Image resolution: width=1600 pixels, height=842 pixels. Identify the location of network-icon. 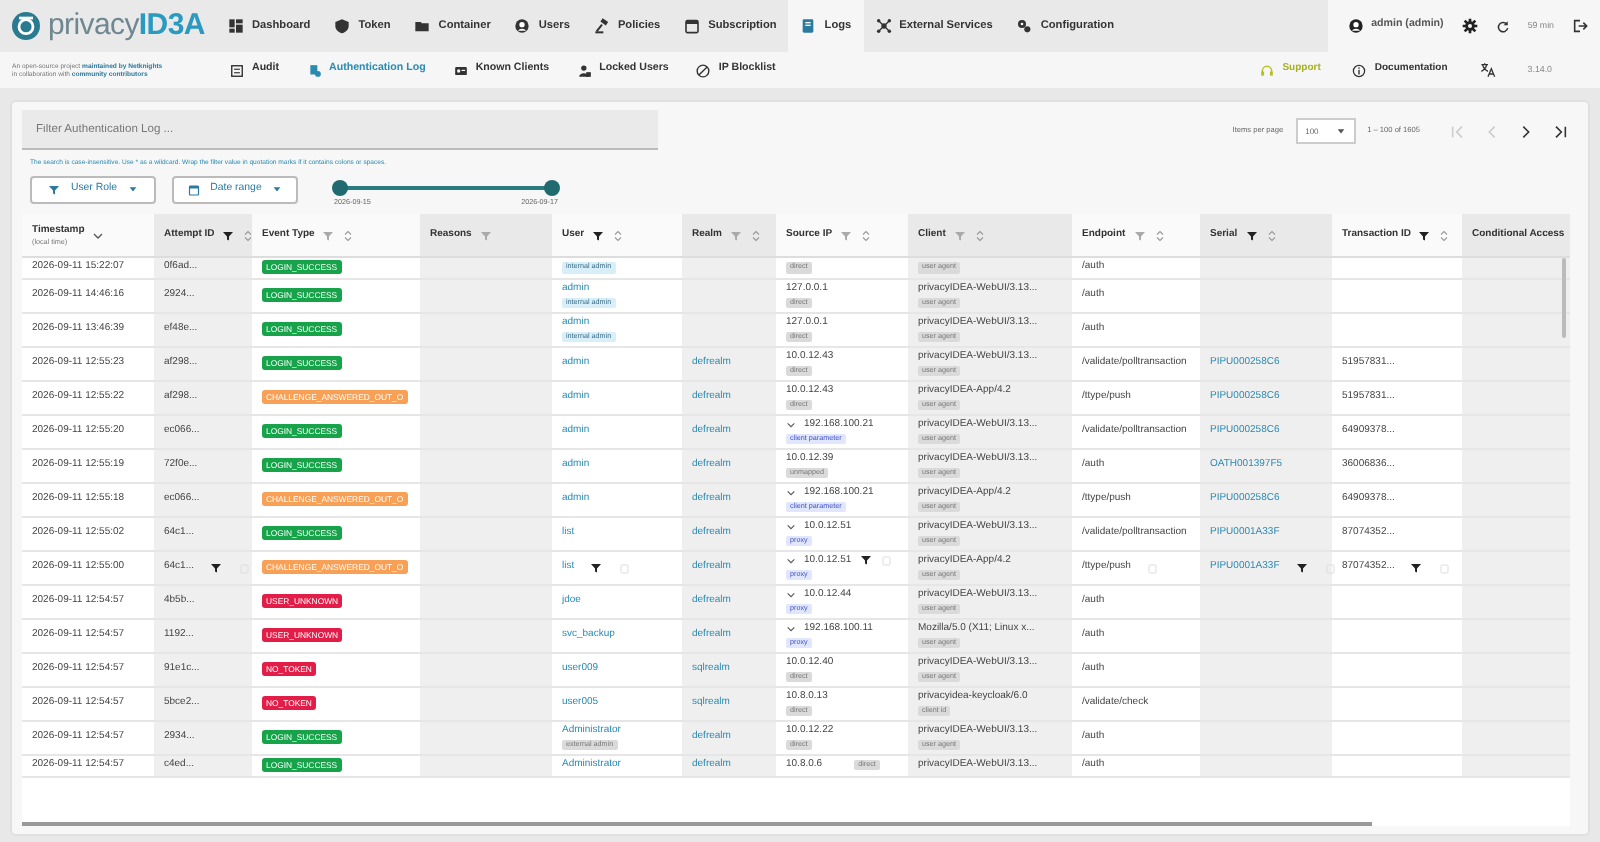
(883, 26).